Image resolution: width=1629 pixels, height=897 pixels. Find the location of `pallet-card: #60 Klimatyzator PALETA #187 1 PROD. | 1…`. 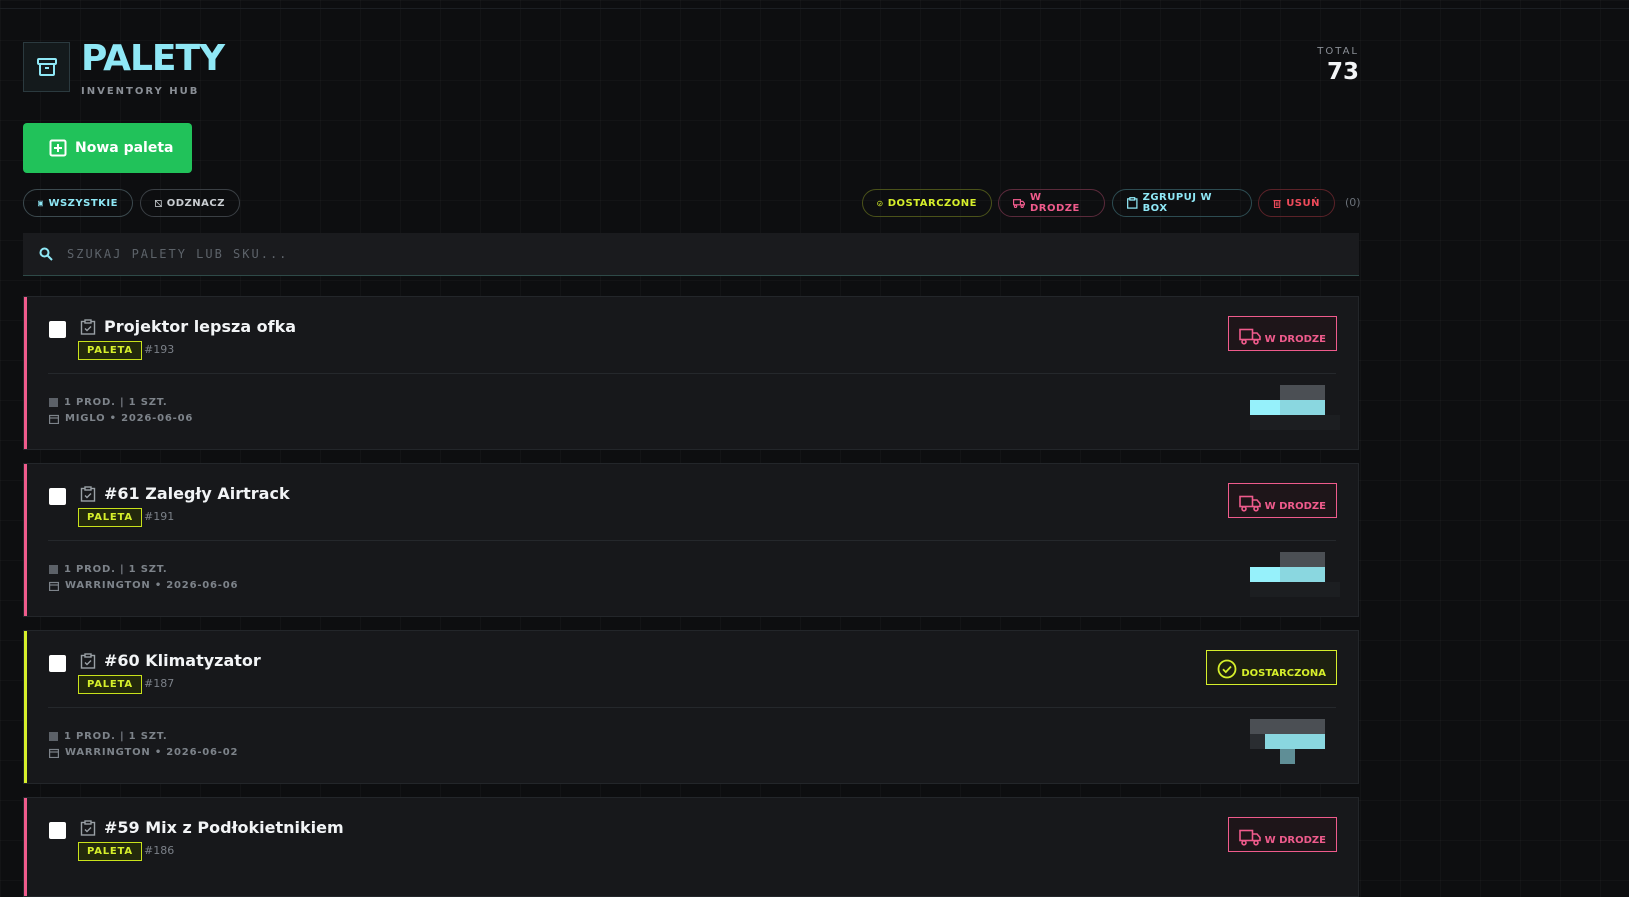

pallet-card: #60 Klimatyzator PALETA #187 1 PROD. | 1… is located at coordinates (691, 707).